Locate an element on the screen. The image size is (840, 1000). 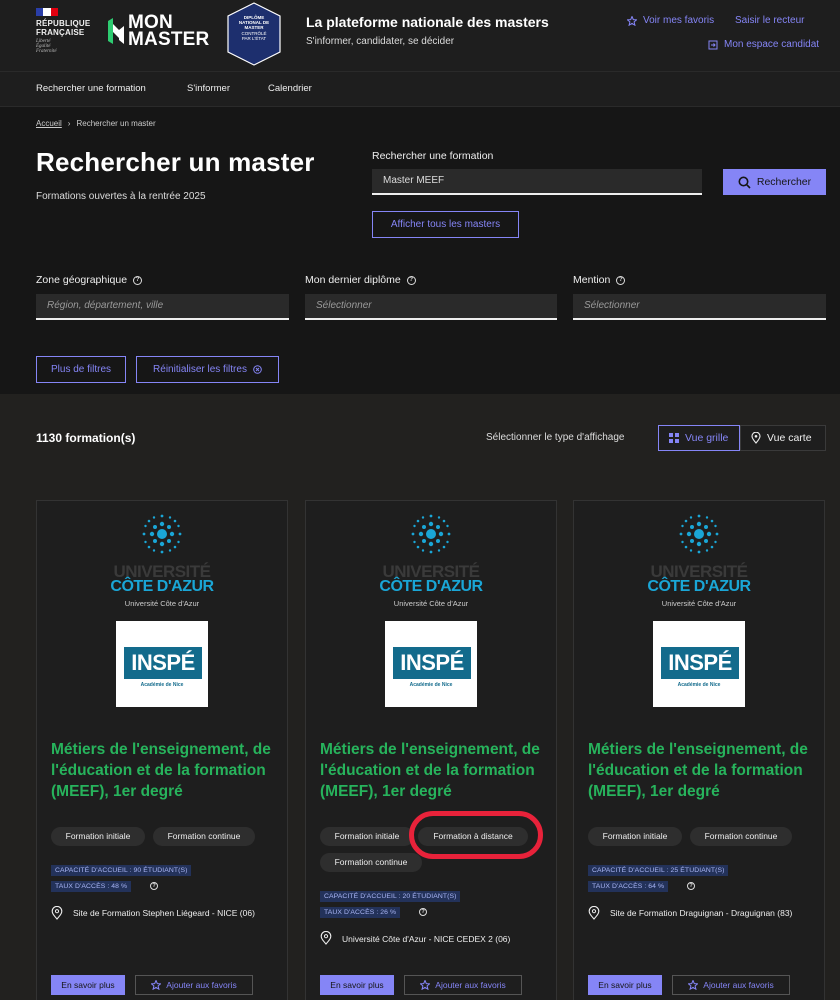
nav-item-calendrier: Calendrier is located at coordinates (290, 88).